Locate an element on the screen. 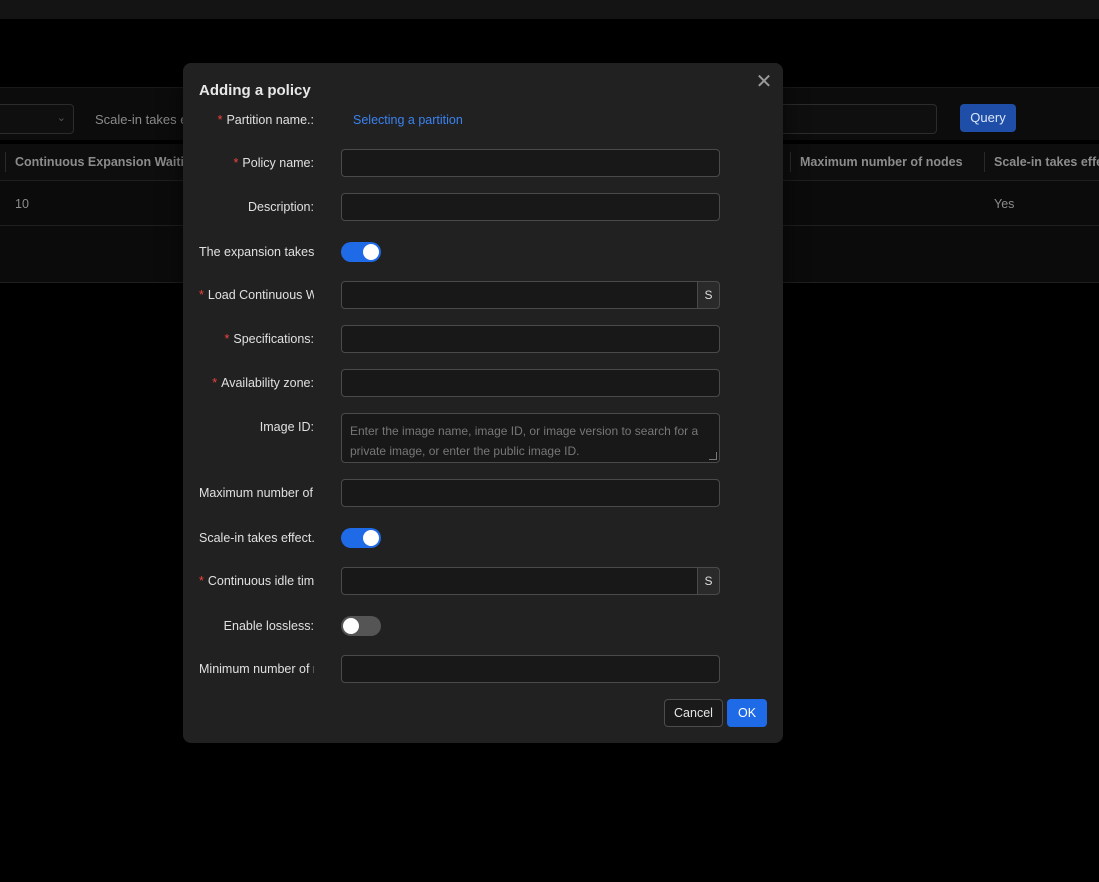 This screenshot has width=1099, height=882. enable-lossless-label: Enable lossless: is located at coordinates (268, 626).